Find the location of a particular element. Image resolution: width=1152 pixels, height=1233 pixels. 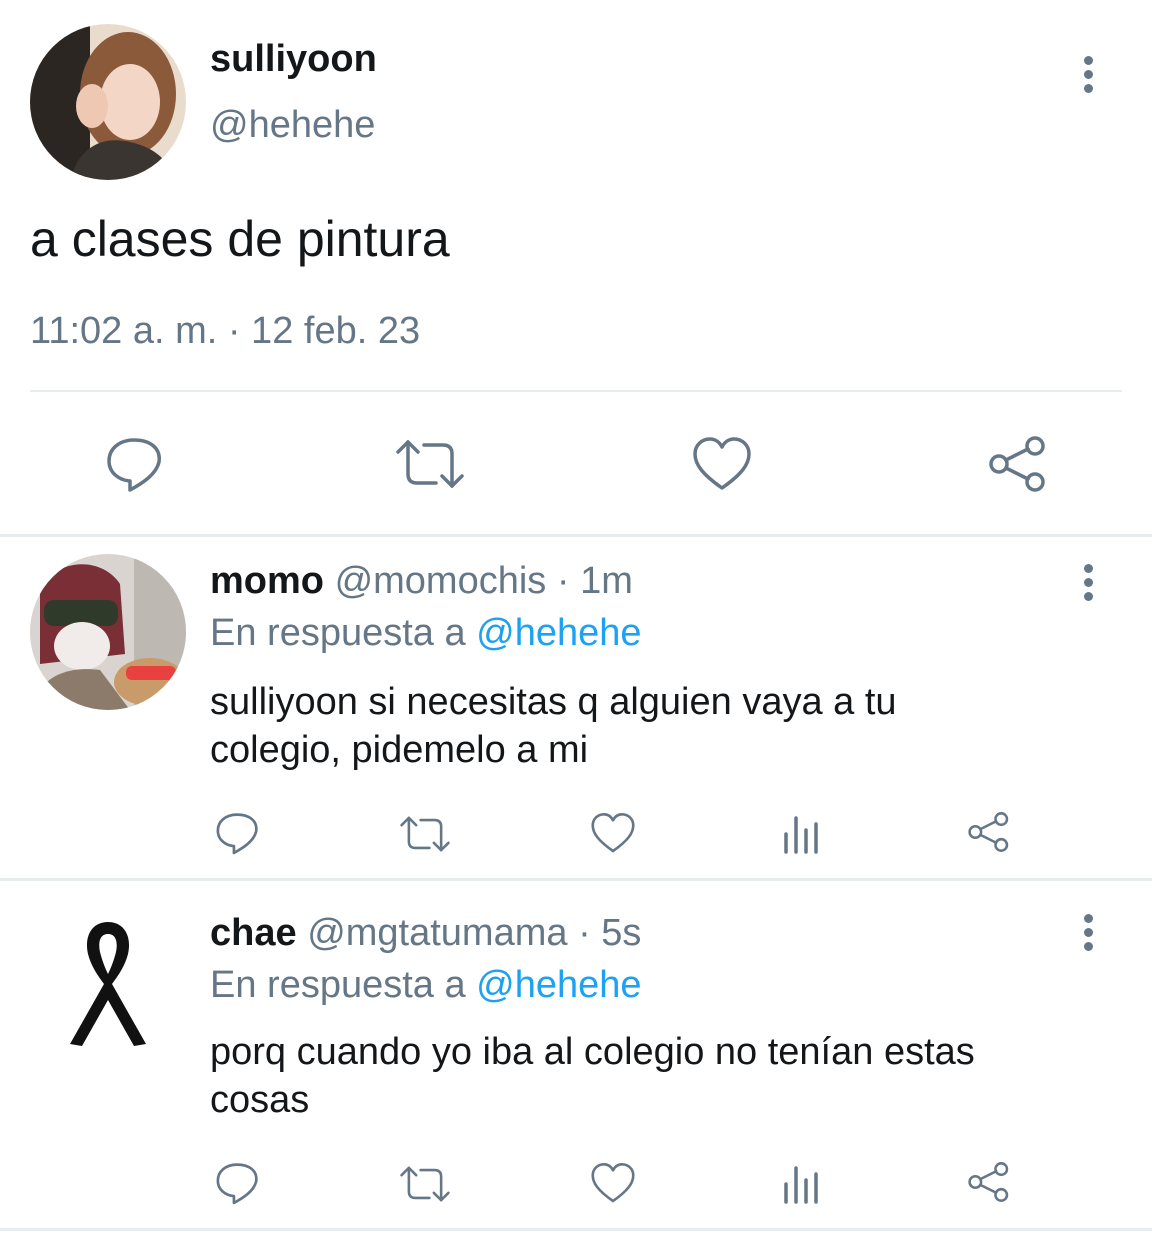

reply-time: · 5s is located at coordinates (609, 933).